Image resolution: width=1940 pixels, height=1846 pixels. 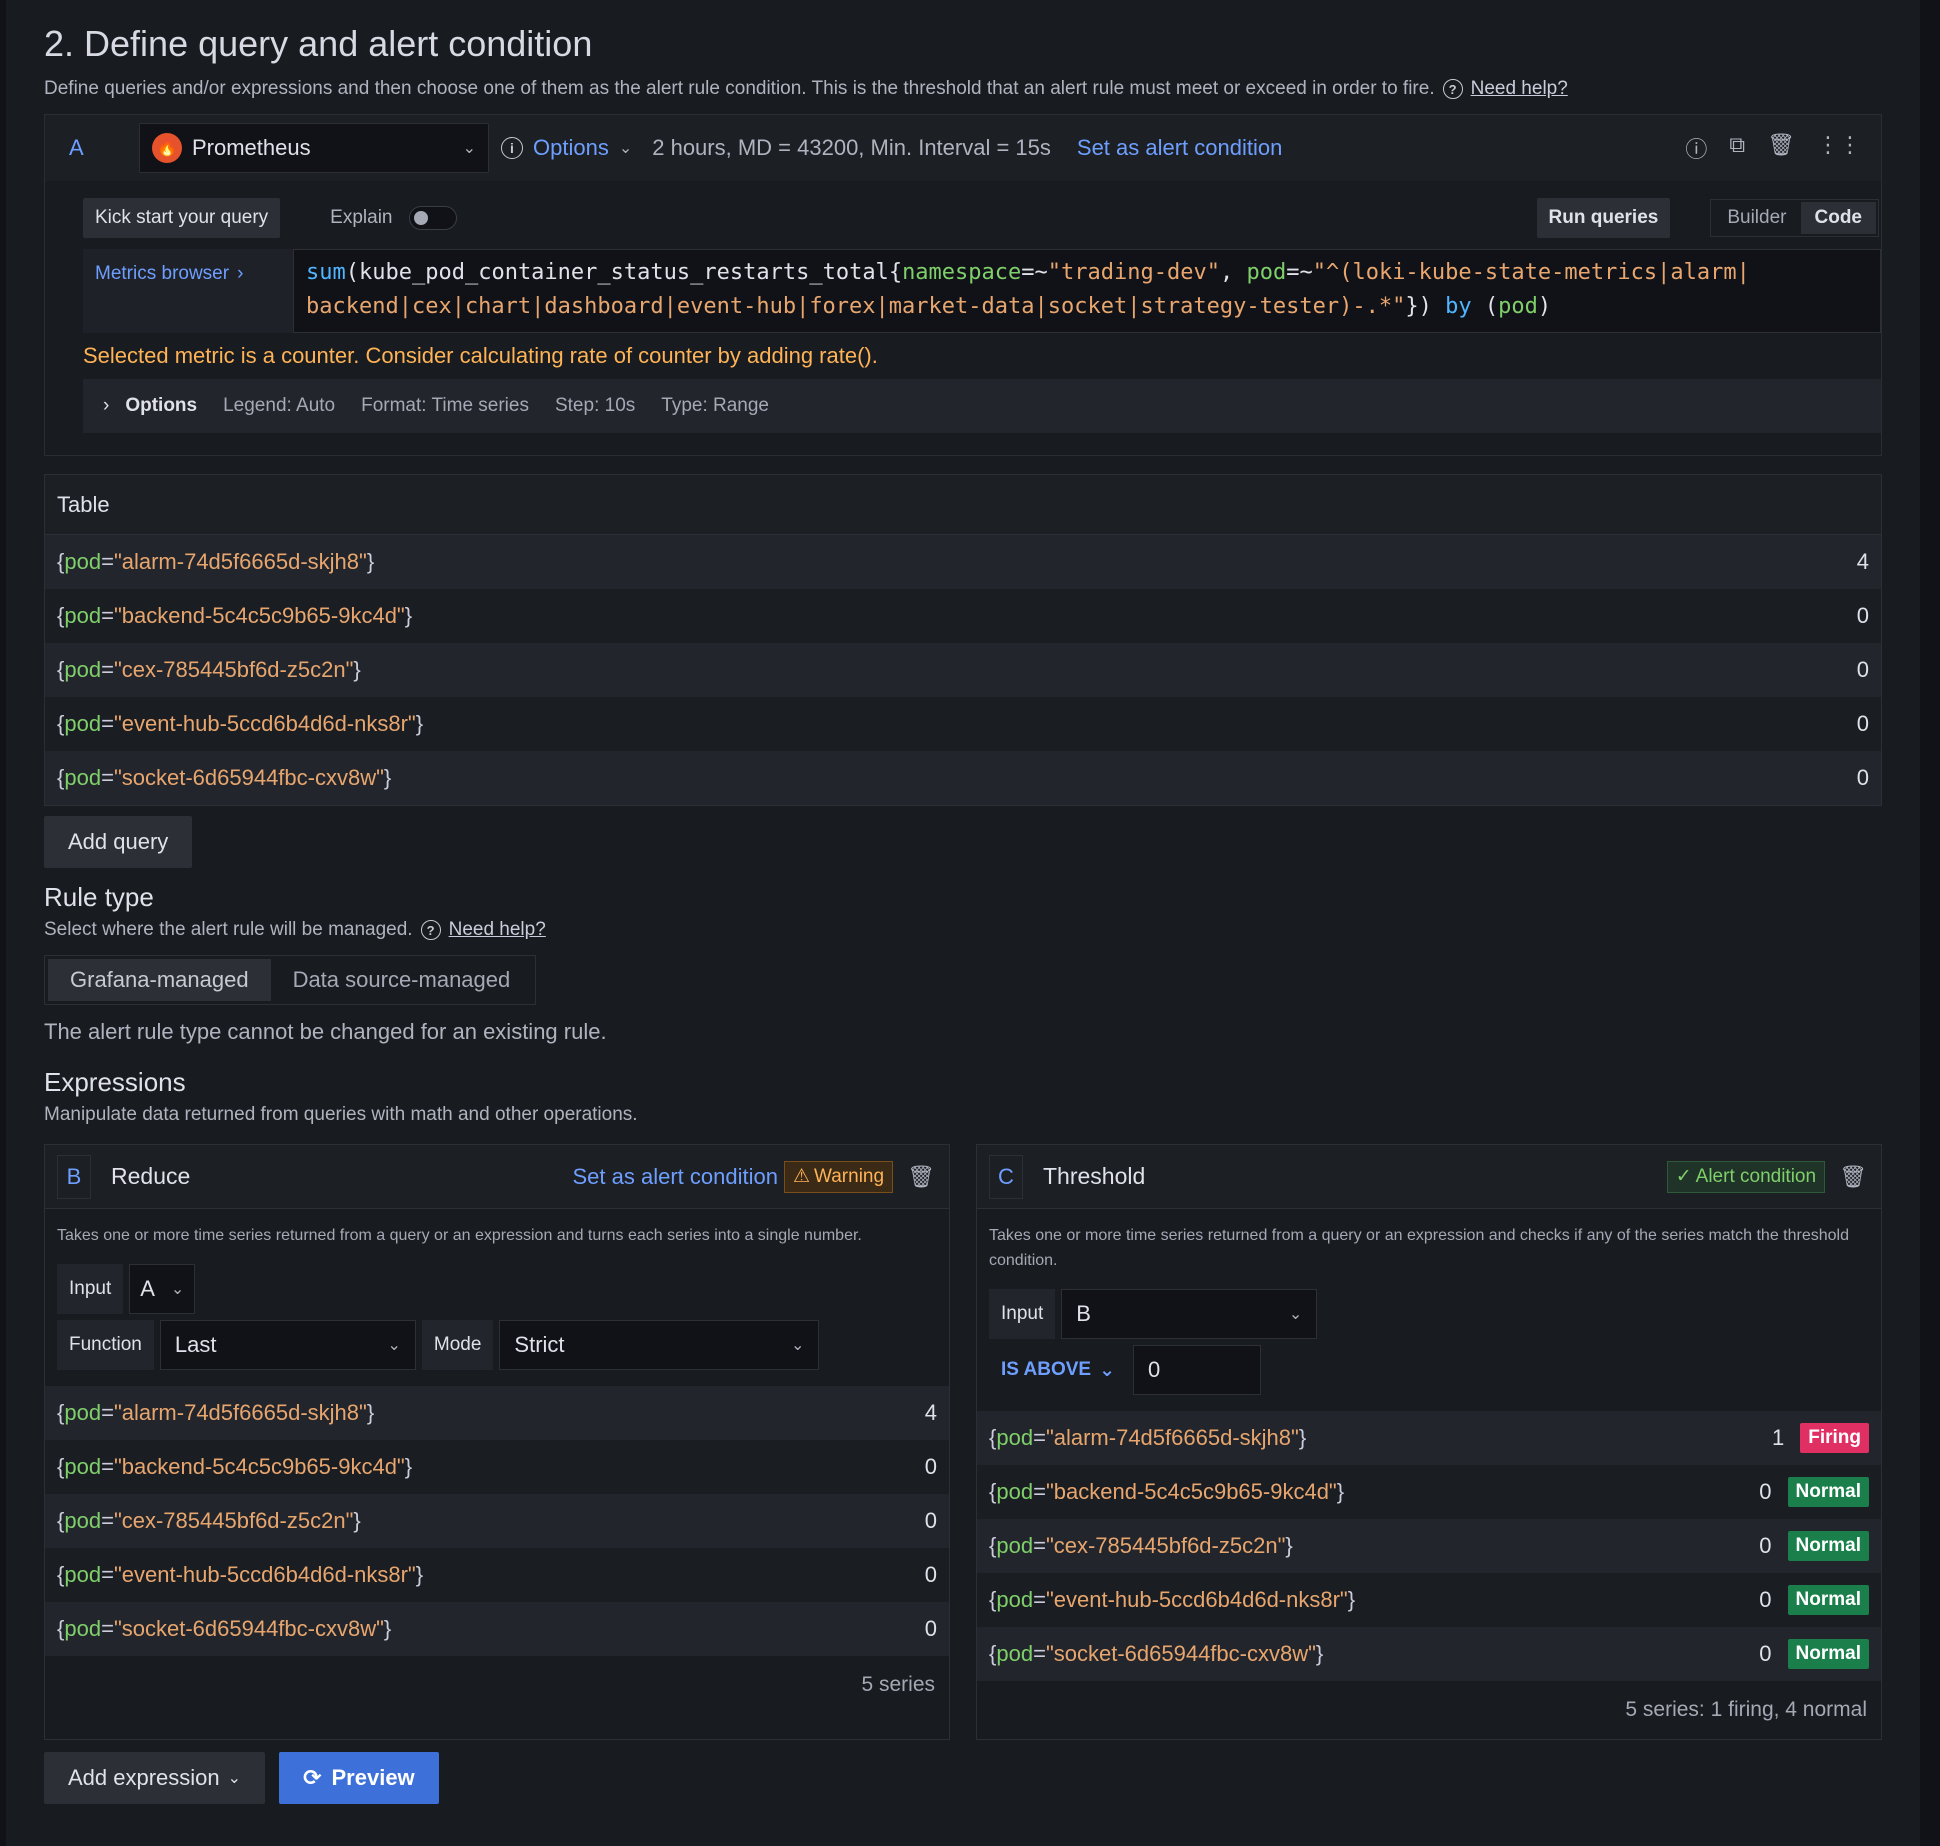 What do you see at coordinates (1862, 561) in the screenshot?
I see `row-value: 4` at bounding box center [1862, 561].